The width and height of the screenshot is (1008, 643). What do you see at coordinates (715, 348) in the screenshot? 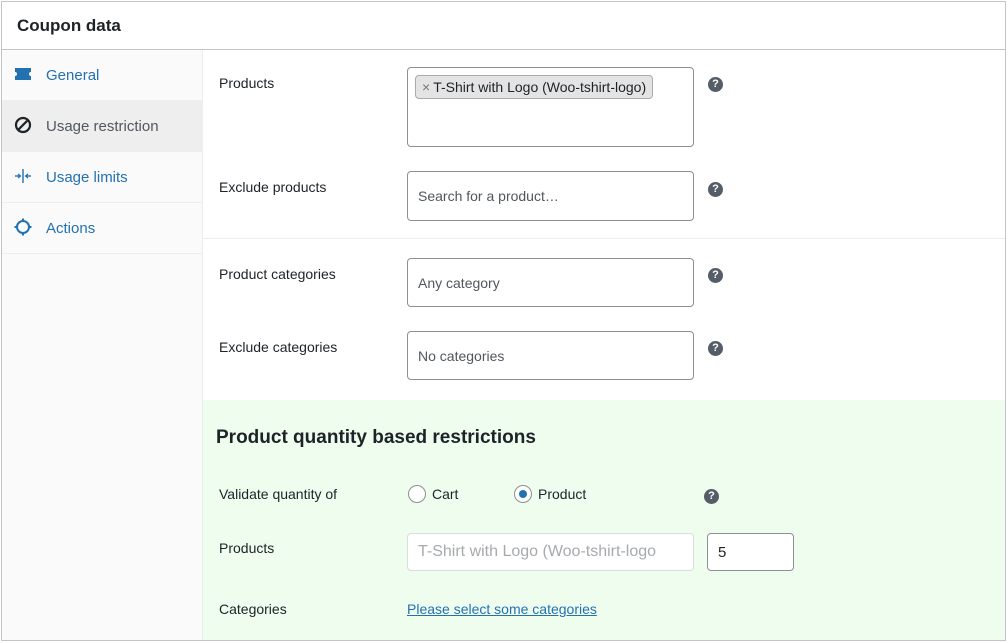
I see `exclude-categories-help-icon: ?` at bounding box center [715, 348].